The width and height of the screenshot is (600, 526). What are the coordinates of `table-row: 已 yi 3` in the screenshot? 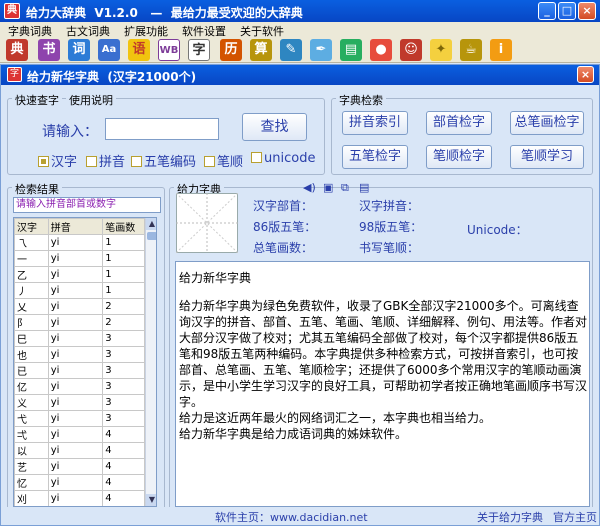 It's located at (79, 370).